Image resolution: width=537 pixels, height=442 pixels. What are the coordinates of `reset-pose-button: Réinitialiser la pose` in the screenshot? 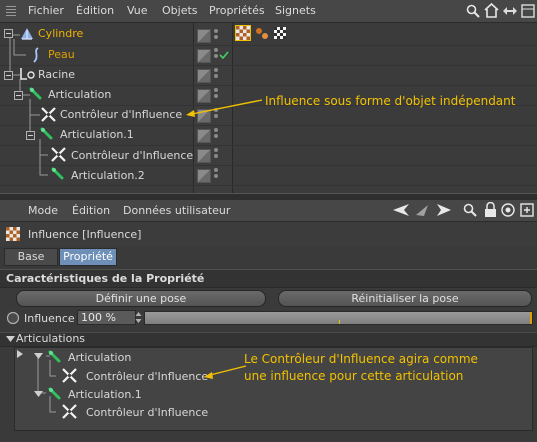 It's located at (405, 298).